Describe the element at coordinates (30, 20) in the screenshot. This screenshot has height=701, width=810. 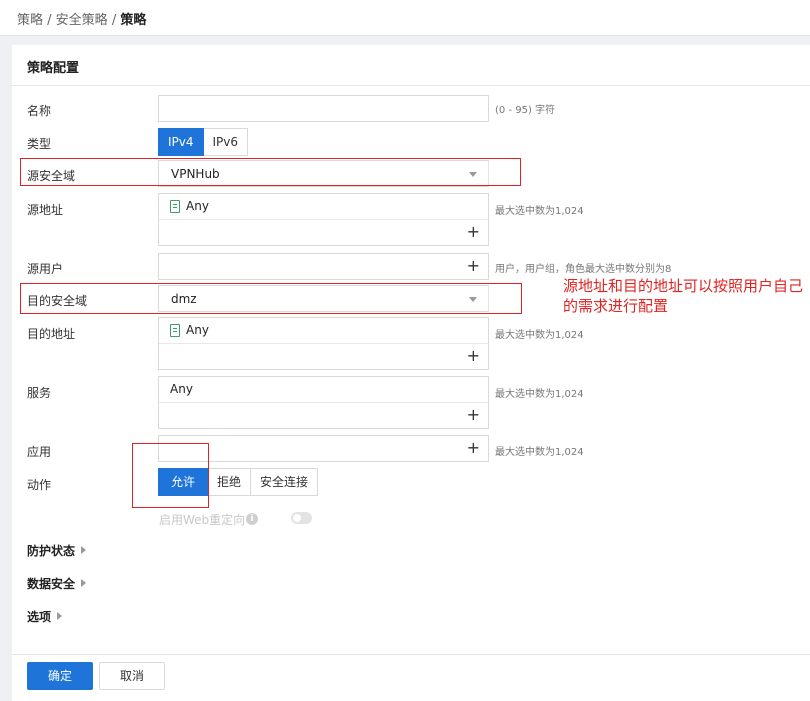
I see `breadcrumb-item-policy: 策略` at that location.